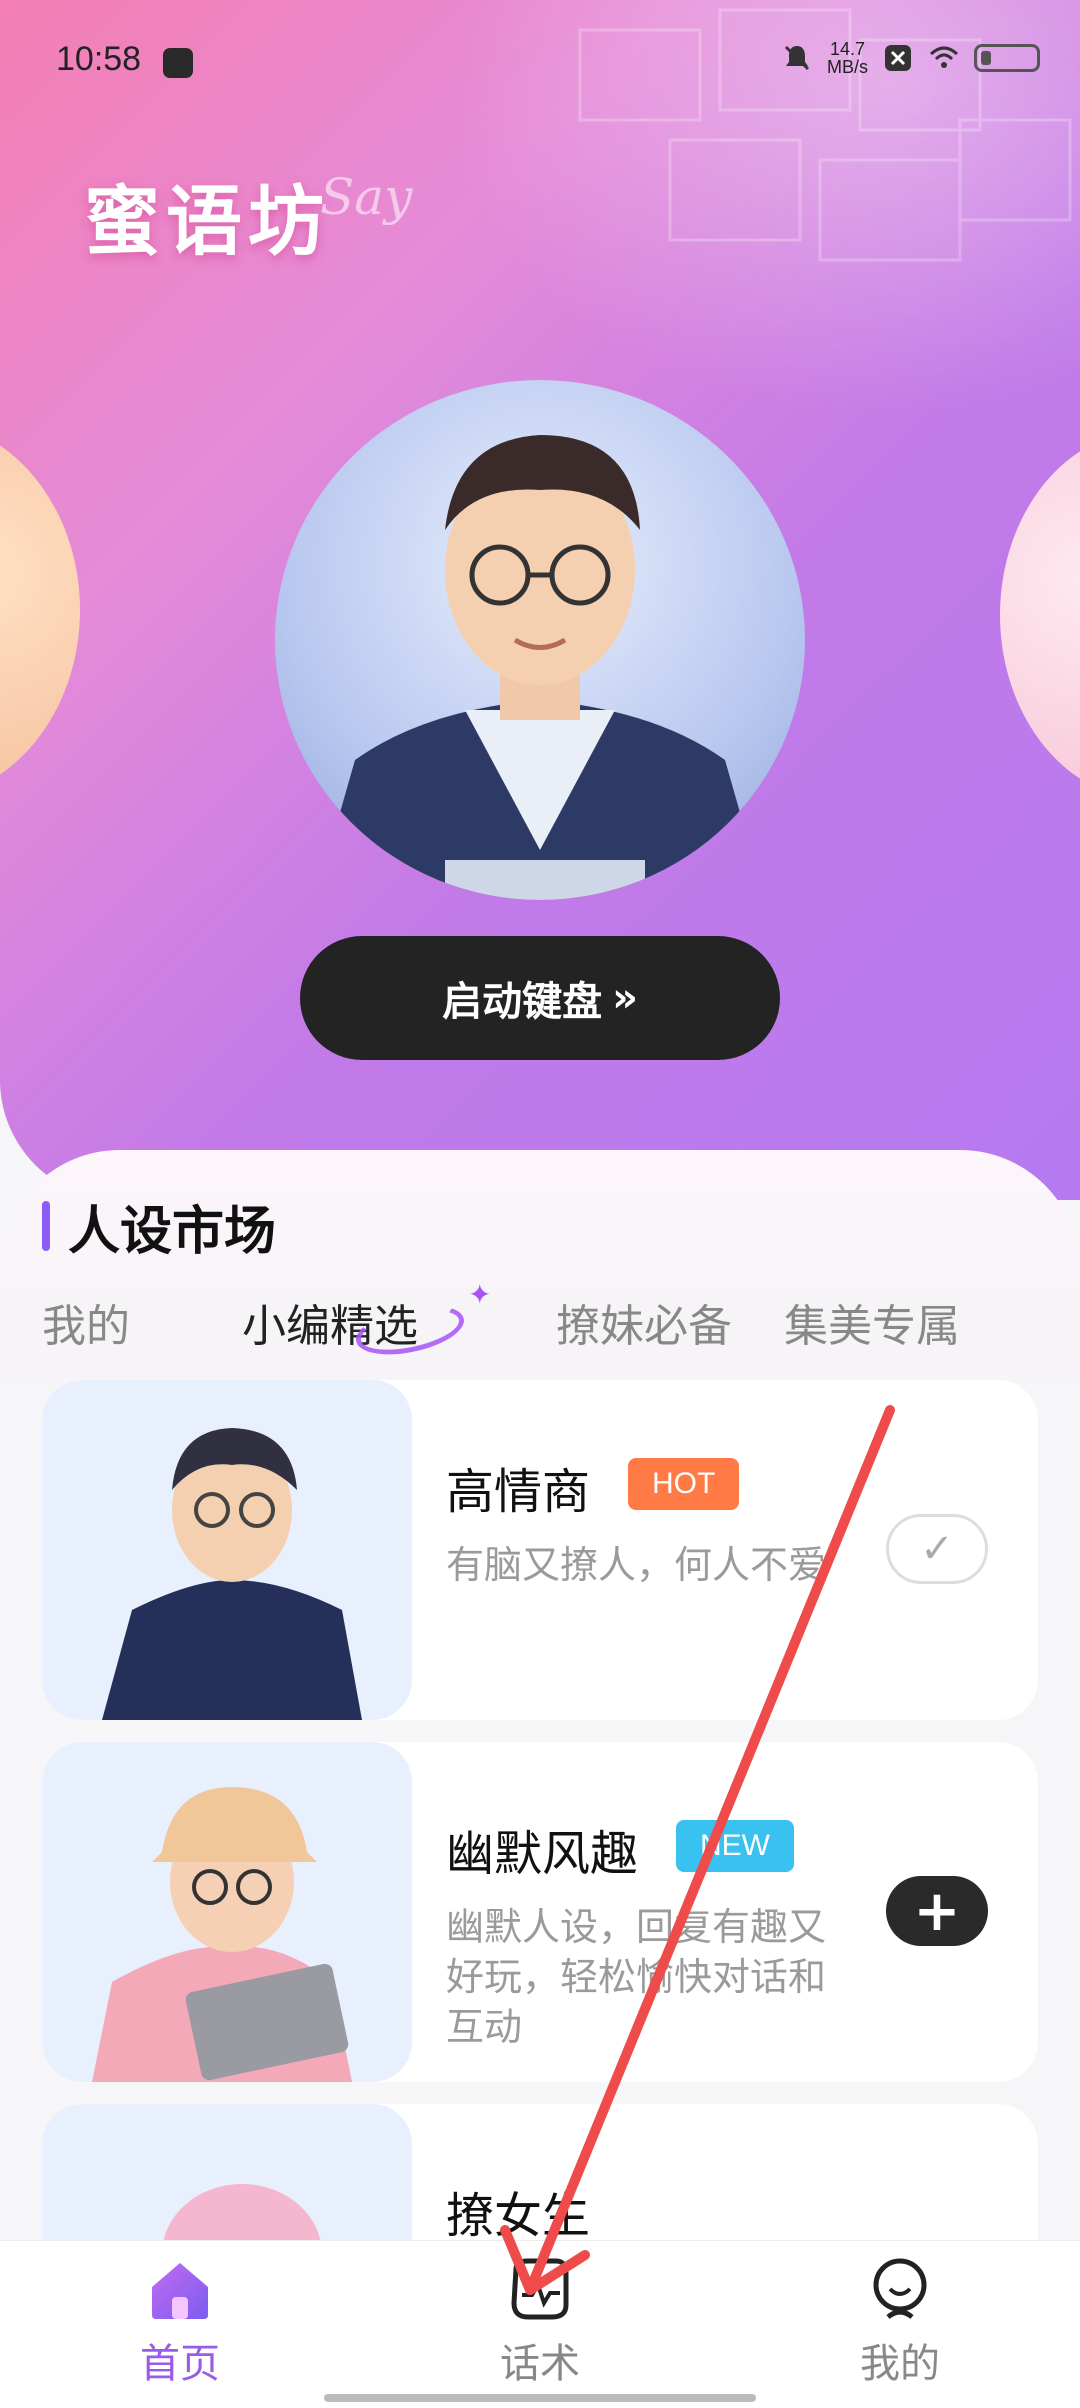 The height and width of the screenshot is (2408, 1080). Describe the element at coordinates (684, 1484) in the screenshot. I see `hot-badge: HOT` at that location.